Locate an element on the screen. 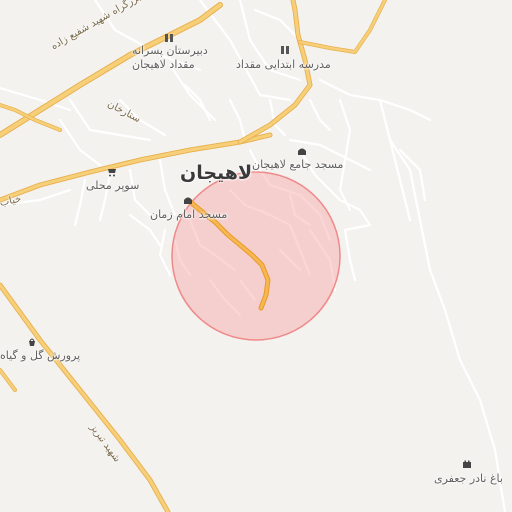 This screenshot has width=512, height=512. poi-label-dabirestan-1: دبیرستان پسرانه is located at coordinates (170, 50).